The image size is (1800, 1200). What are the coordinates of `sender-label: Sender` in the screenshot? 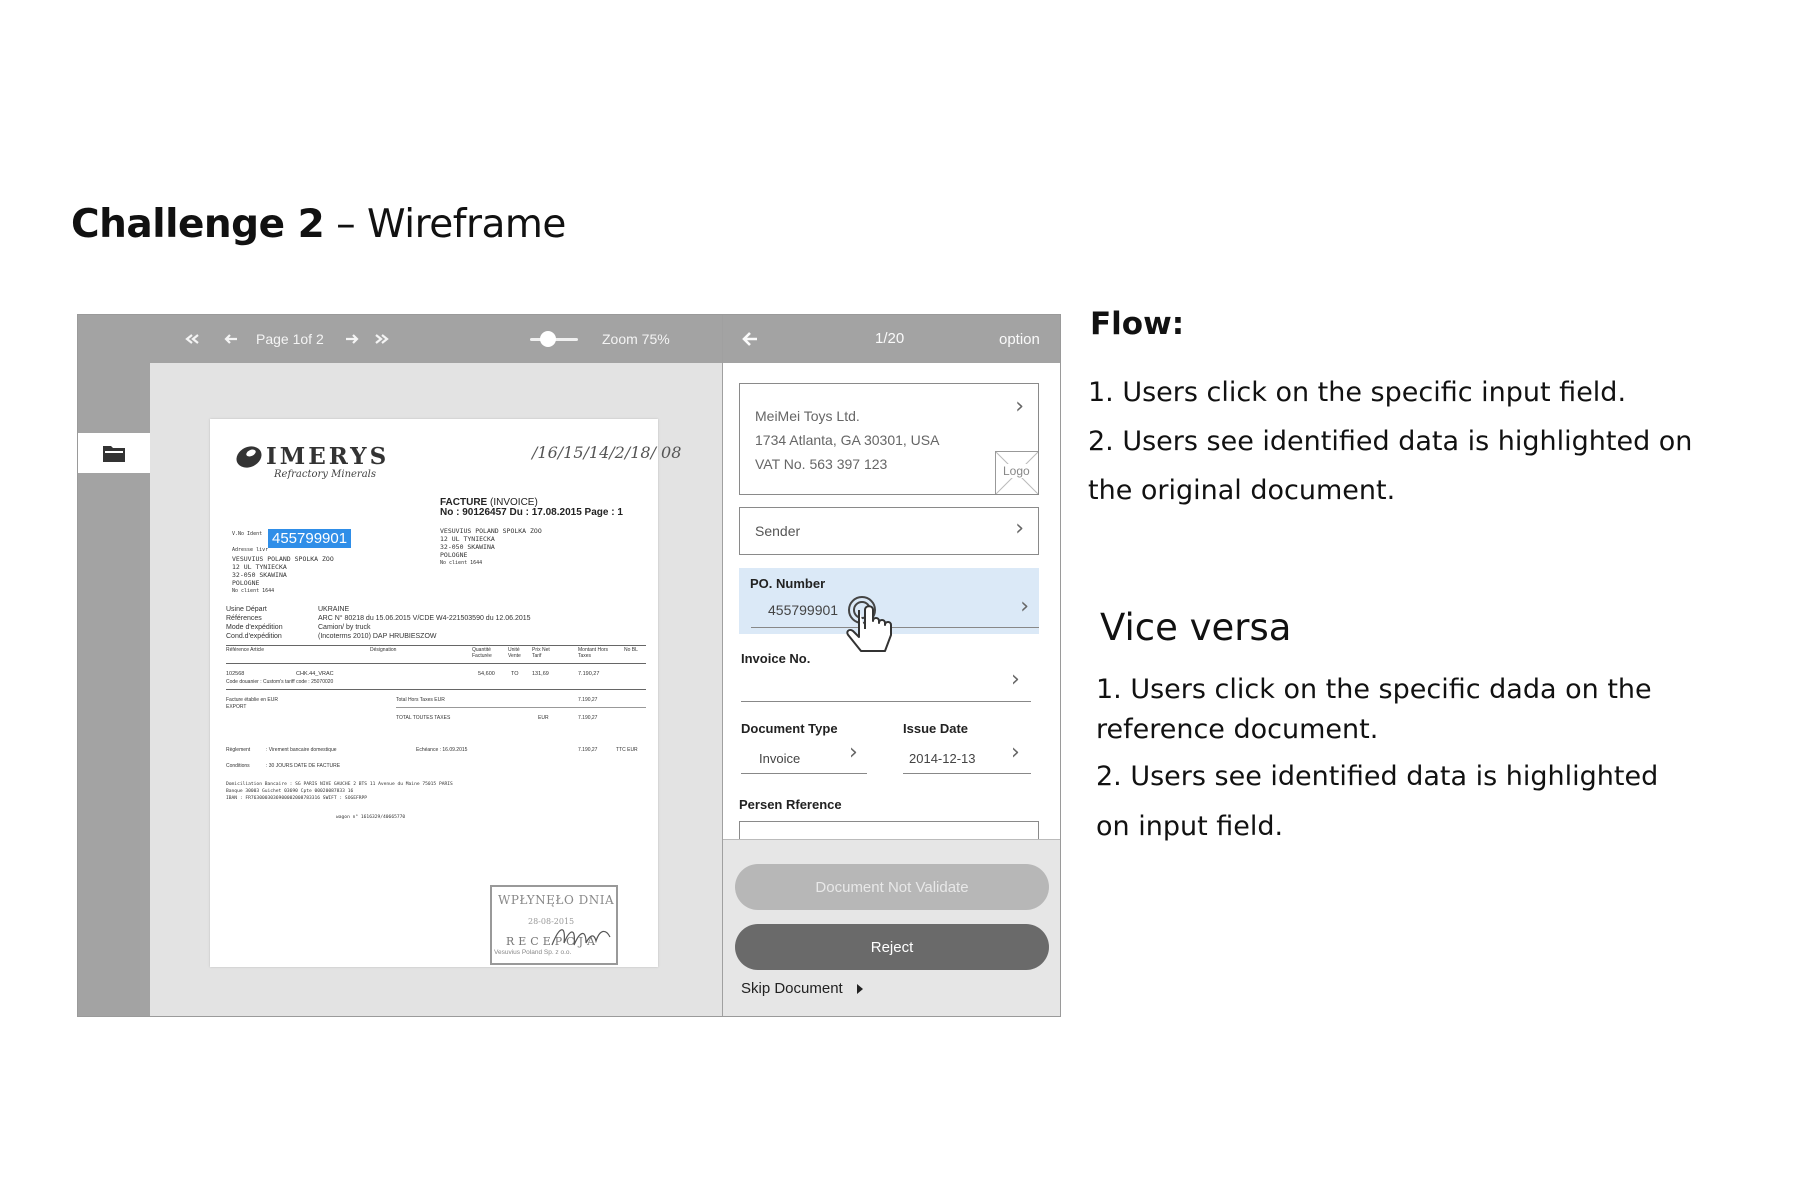 It's located at (778, 531).